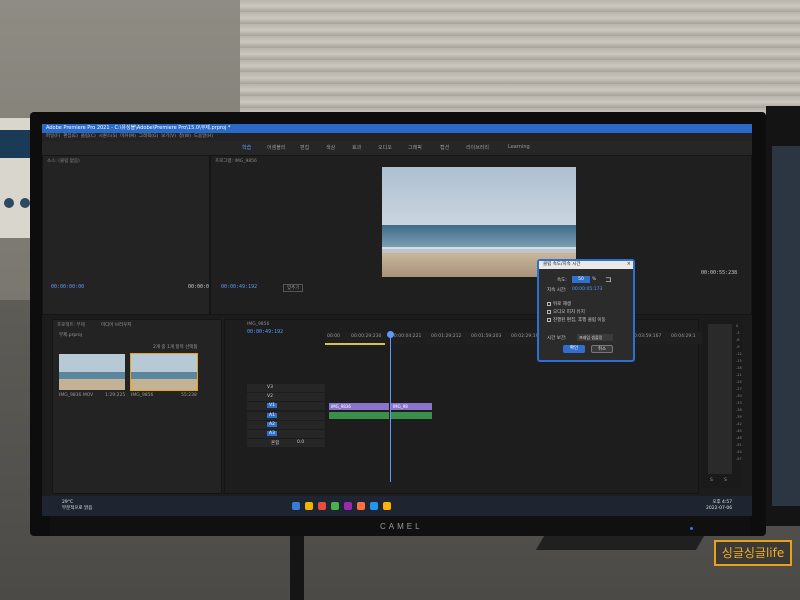  What do you see at coordinates (738, 333) in the screenshot?
I see `meter-tick: -3` at bounding box center [738, 333].